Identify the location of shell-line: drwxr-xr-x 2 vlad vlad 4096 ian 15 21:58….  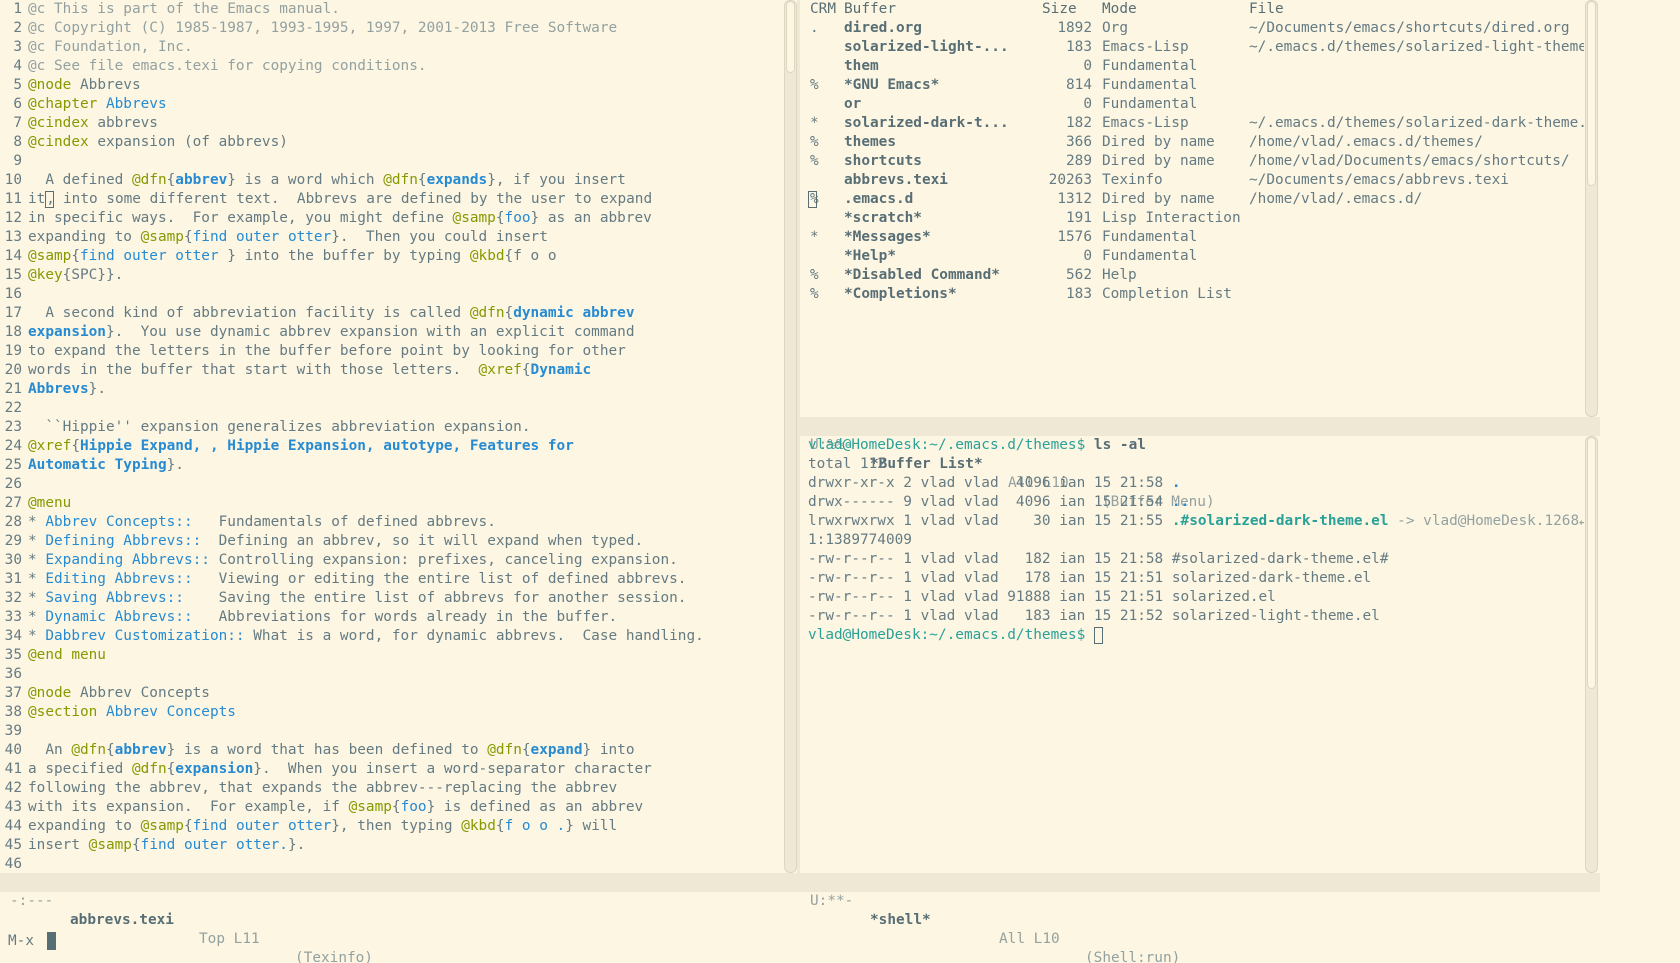
(1196, 483).